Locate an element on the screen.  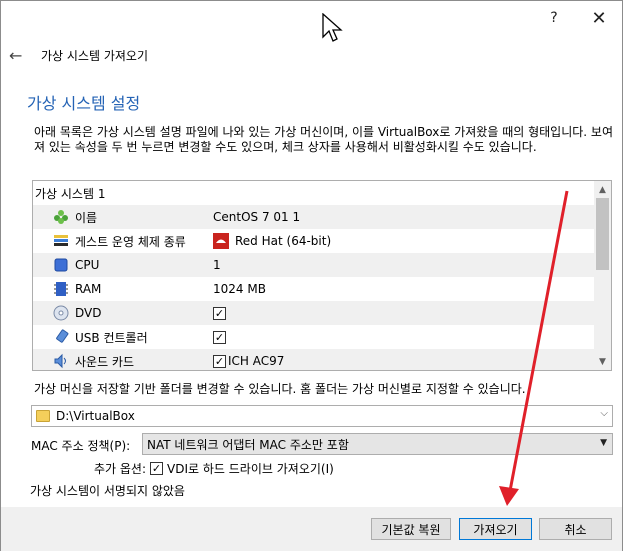
tree-row-value: Red Hat (64-bit) is located at coordinates (272, 241).